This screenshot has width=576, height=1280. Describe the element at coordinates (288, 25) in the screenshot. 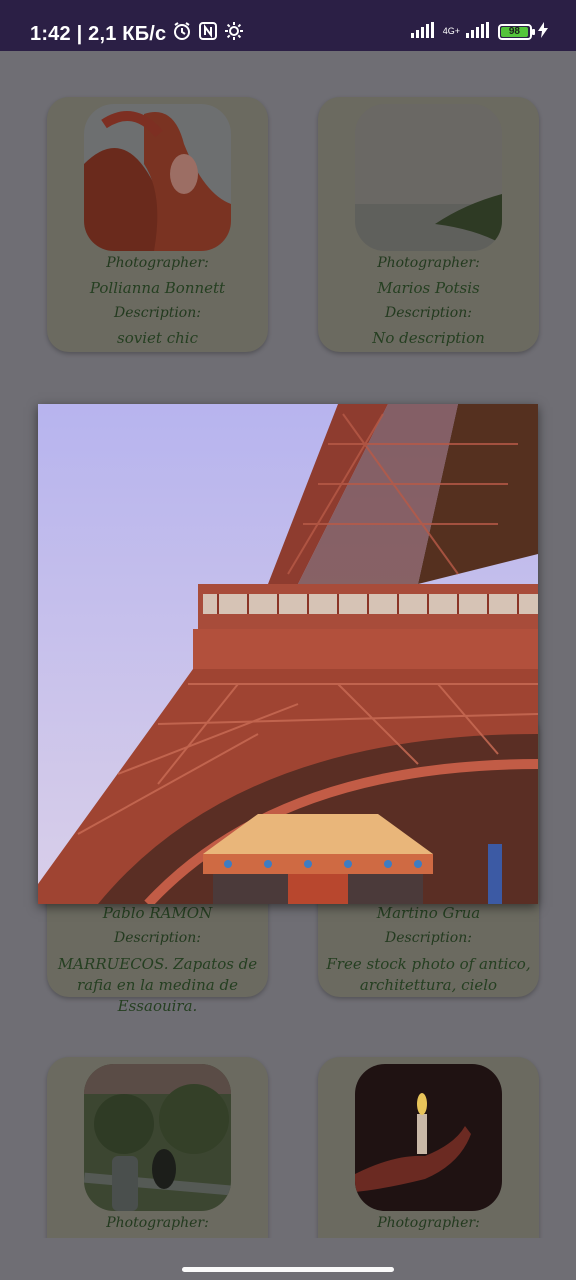

I see `status-bar: 1:42 | 2,1 КБ/с 4G+ 98` at that location.